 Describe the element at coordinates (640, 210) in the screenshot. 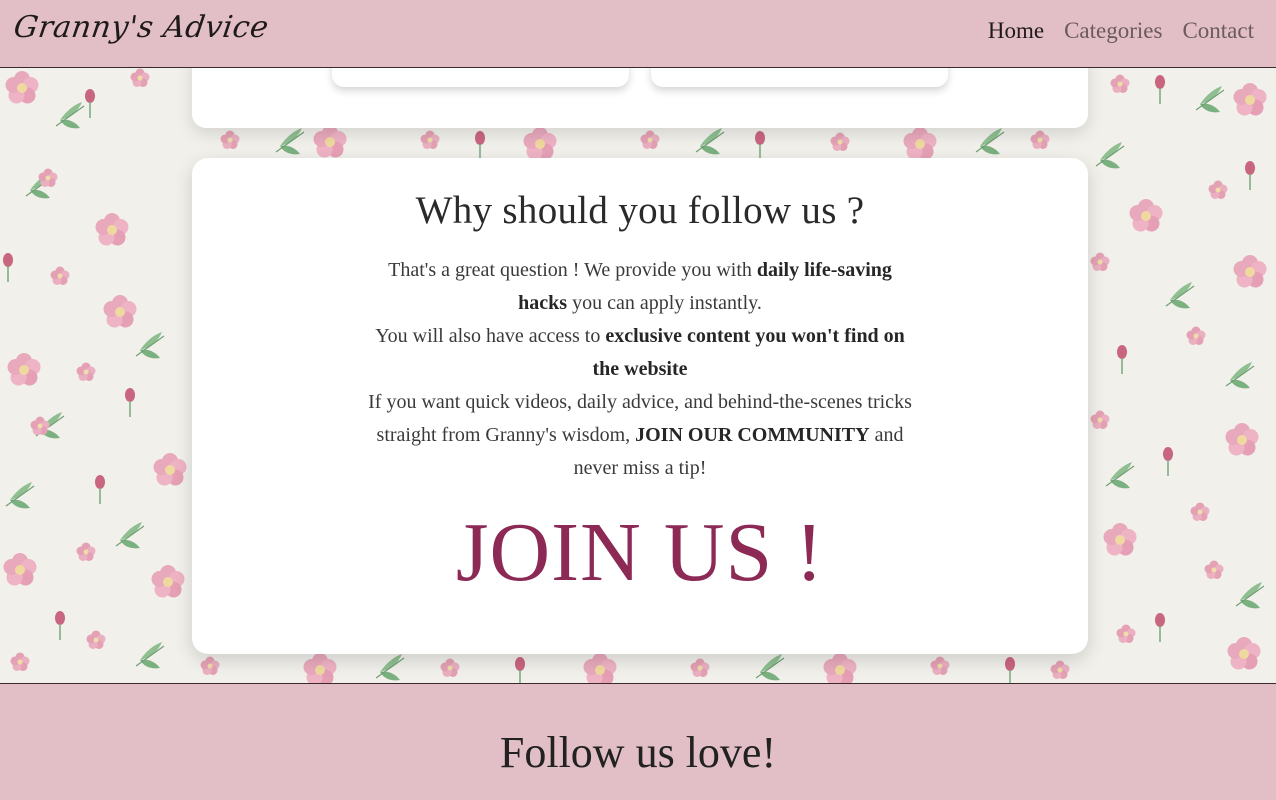

I see `why-follow-title: Why should you follow us ?` at that location.